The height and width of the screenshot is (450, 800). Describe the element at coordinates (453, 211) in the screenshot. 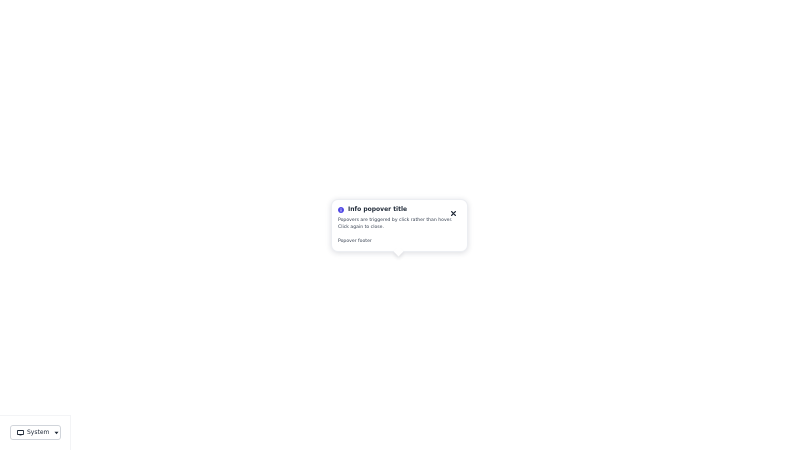

I see `close-button` at that location.